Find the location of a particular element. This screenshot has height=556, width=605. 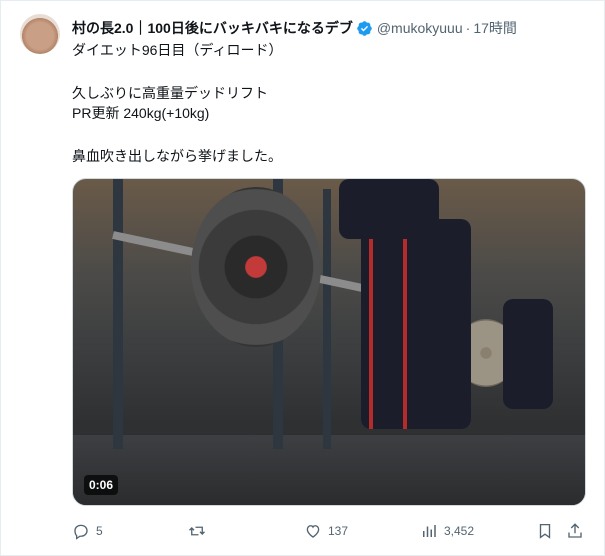

retweet-button is located at coordinates (200, 531).